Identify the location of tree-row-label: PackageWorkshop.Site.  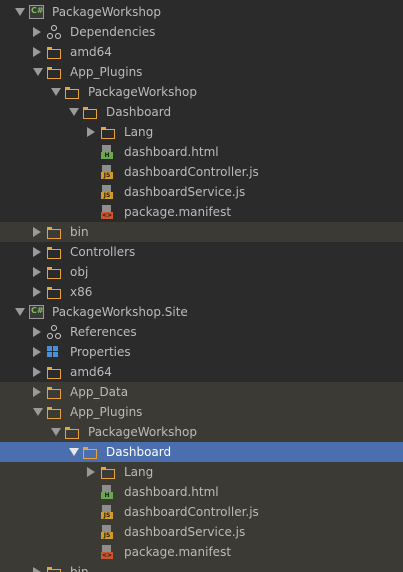
(120, 312).